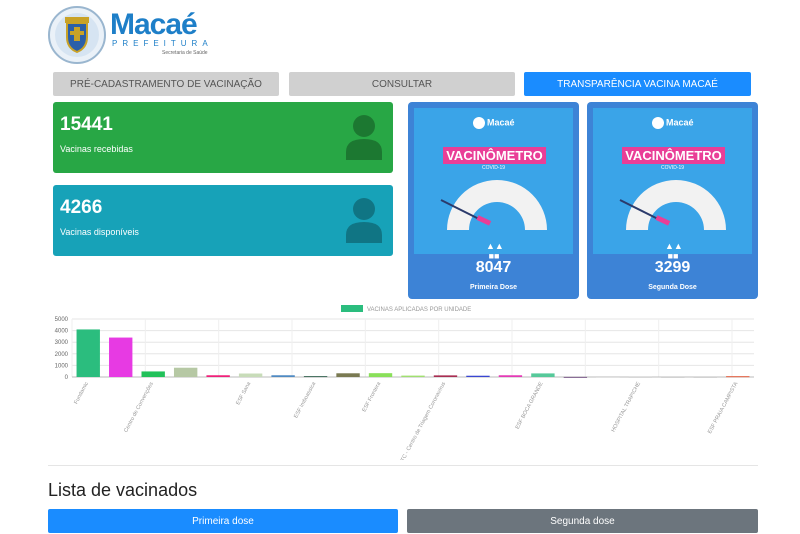  What do you see at coordinates (352, 308) in the screenshot?
I see `legend-swatch` at bounding box center [352, 308].